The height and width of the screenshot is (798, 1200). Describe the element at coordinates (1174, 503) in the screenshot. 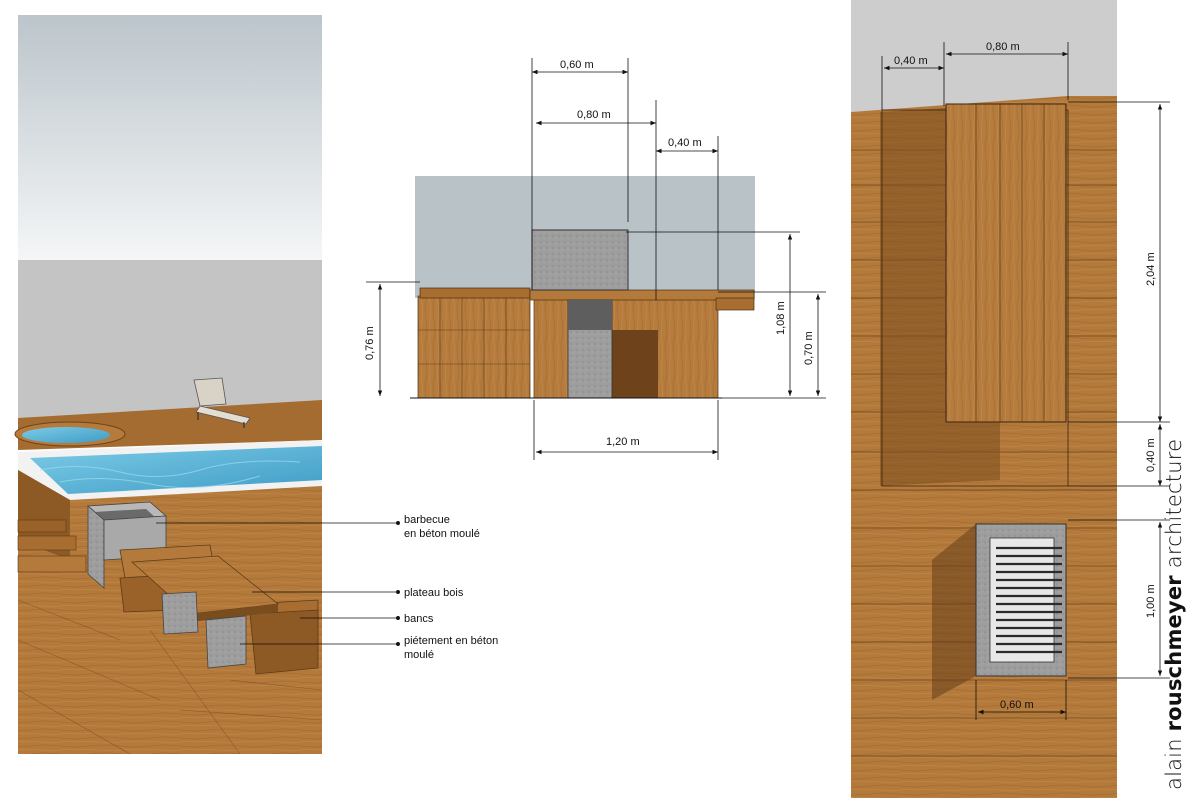

I see `brand-suffix: architecture` at that location.